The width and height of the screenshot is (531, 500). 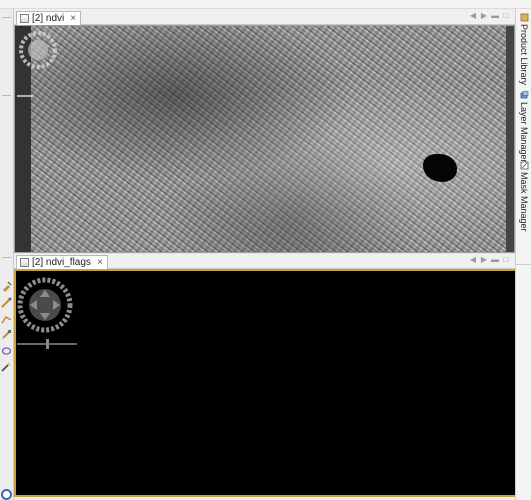 I want to click on tab-label: [2] ndvi, so click(x=48, y=18).